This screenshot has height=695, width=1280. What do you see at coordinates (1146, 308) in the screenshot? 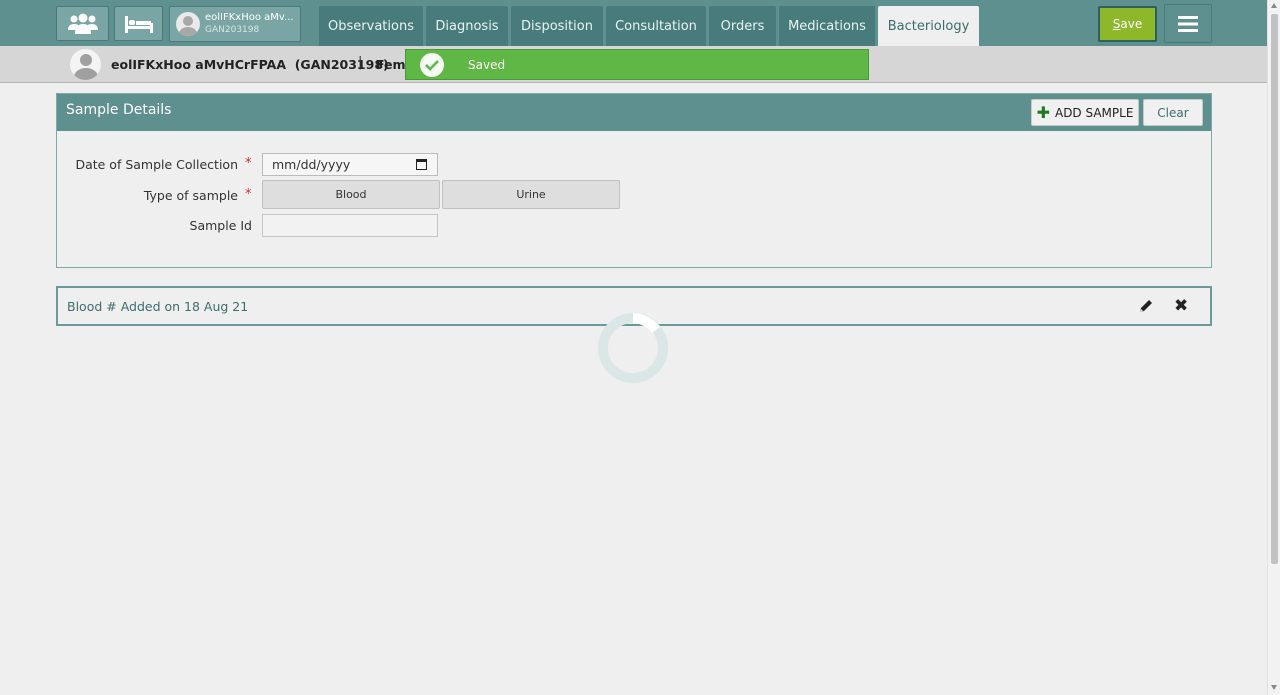
I see `pencil-icon` at bounding box center [1146, 308].